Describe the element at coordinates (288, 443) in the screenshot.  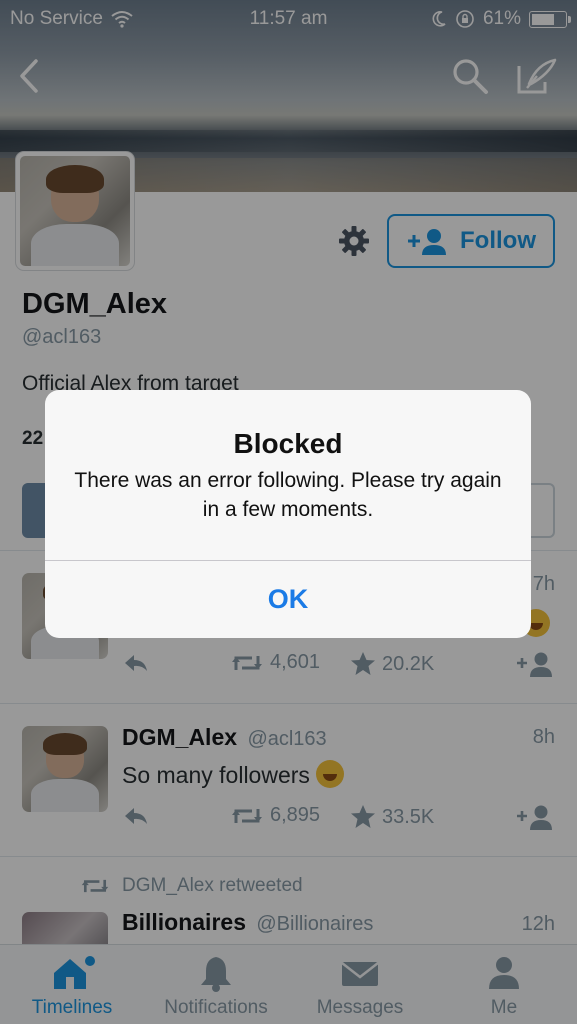
I see `alert-title: Blocked` at that location.